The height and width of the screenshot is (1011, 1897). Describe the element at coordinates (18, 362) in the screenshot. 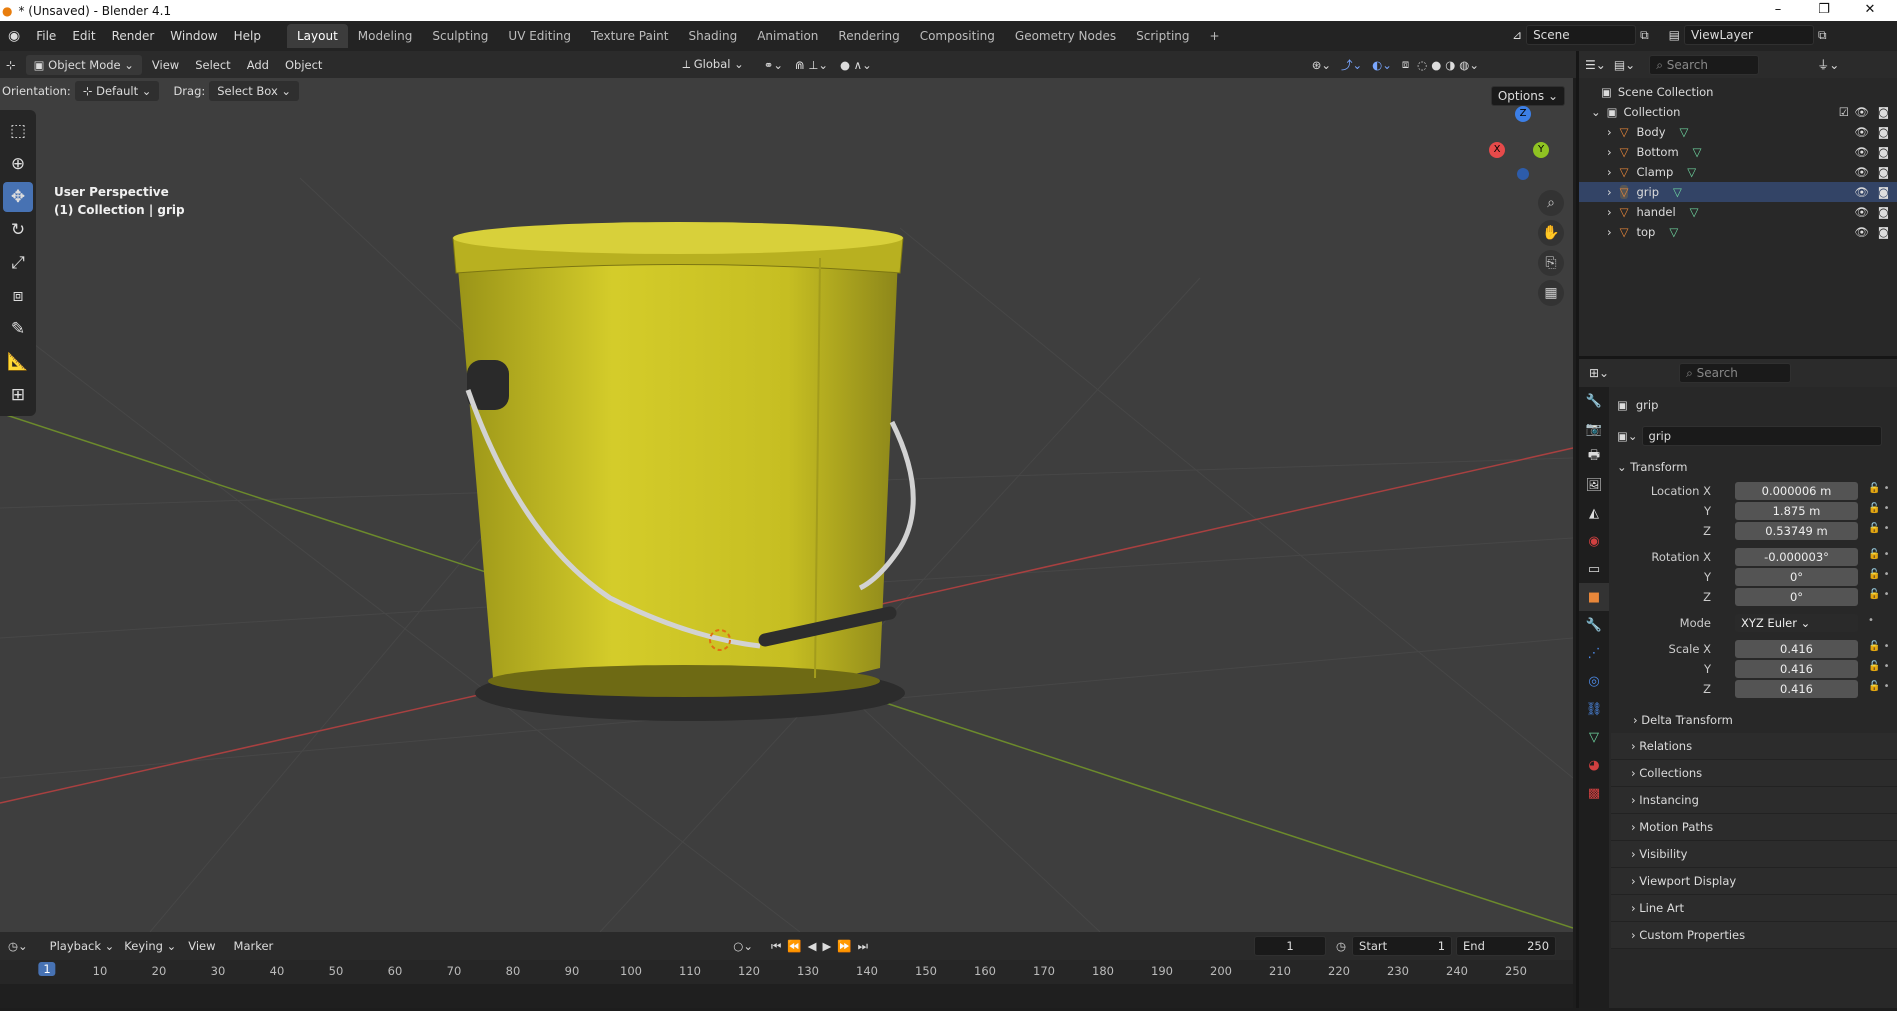

I see `measure-tool-icon: 📐` at that location.